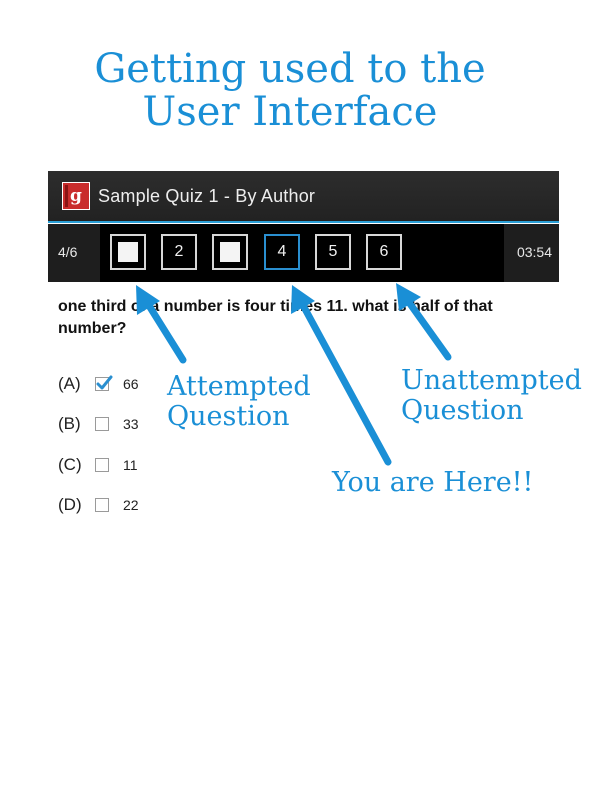  What do you see at coordinates (228, 416) in the screenshot?
I see `callout-attempted-line-2: Question` at bounding box center [228, 416].